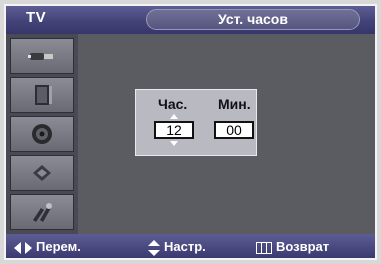 This screenshot has width=381, height=264. Describe the element at coordinates (264, 247) in the screenshot. I see `menu-return-icon` at that location.